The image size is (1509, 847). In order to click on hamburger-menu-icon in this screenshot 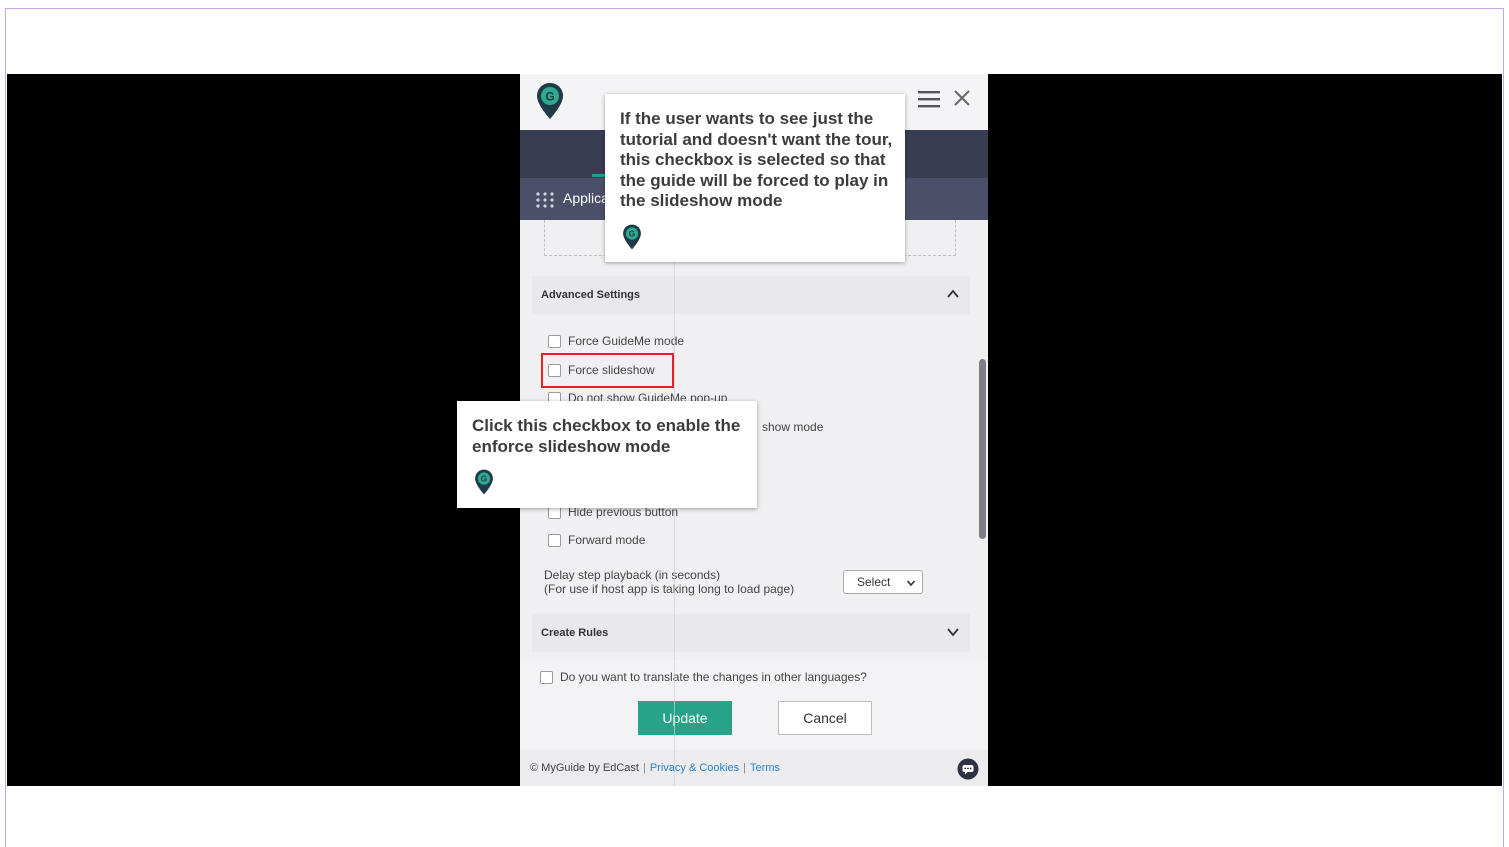, I will do `click(929, 99)`.